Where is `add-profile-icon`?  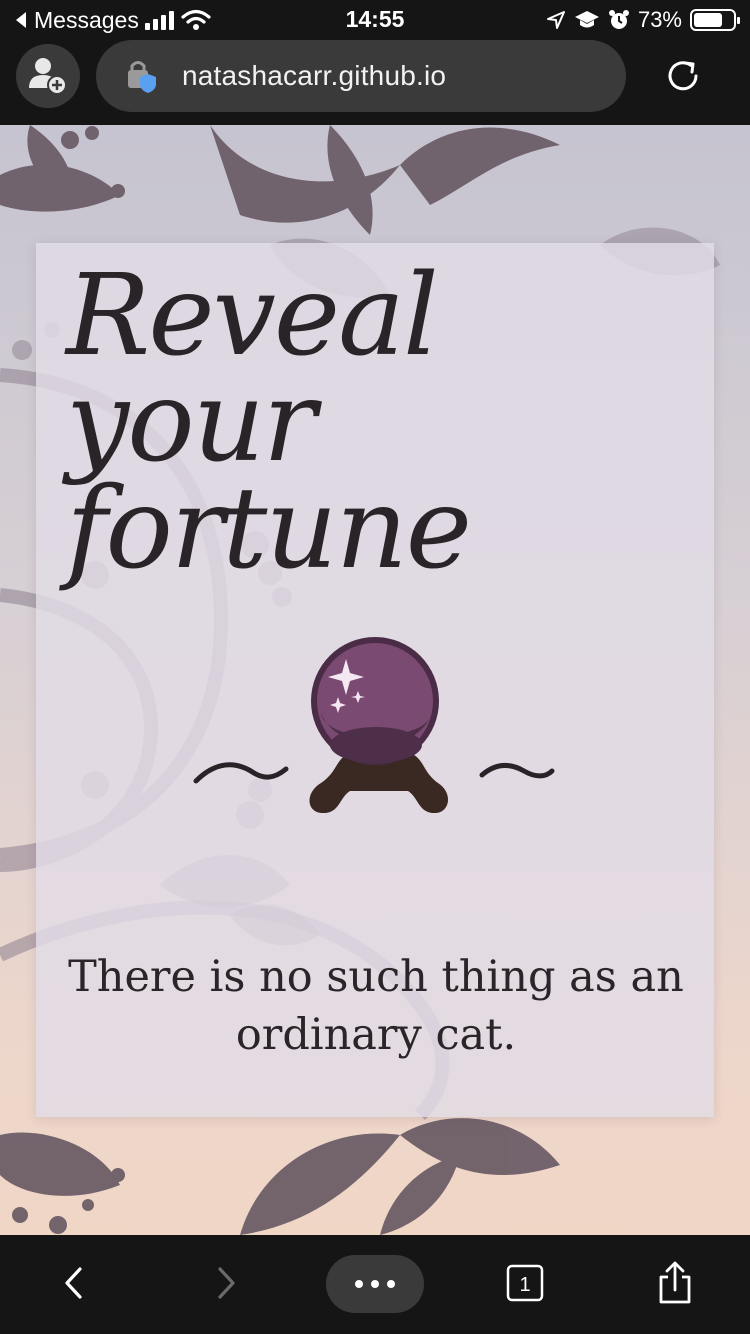 add-profile-icon is located at coordinates (48, 76).